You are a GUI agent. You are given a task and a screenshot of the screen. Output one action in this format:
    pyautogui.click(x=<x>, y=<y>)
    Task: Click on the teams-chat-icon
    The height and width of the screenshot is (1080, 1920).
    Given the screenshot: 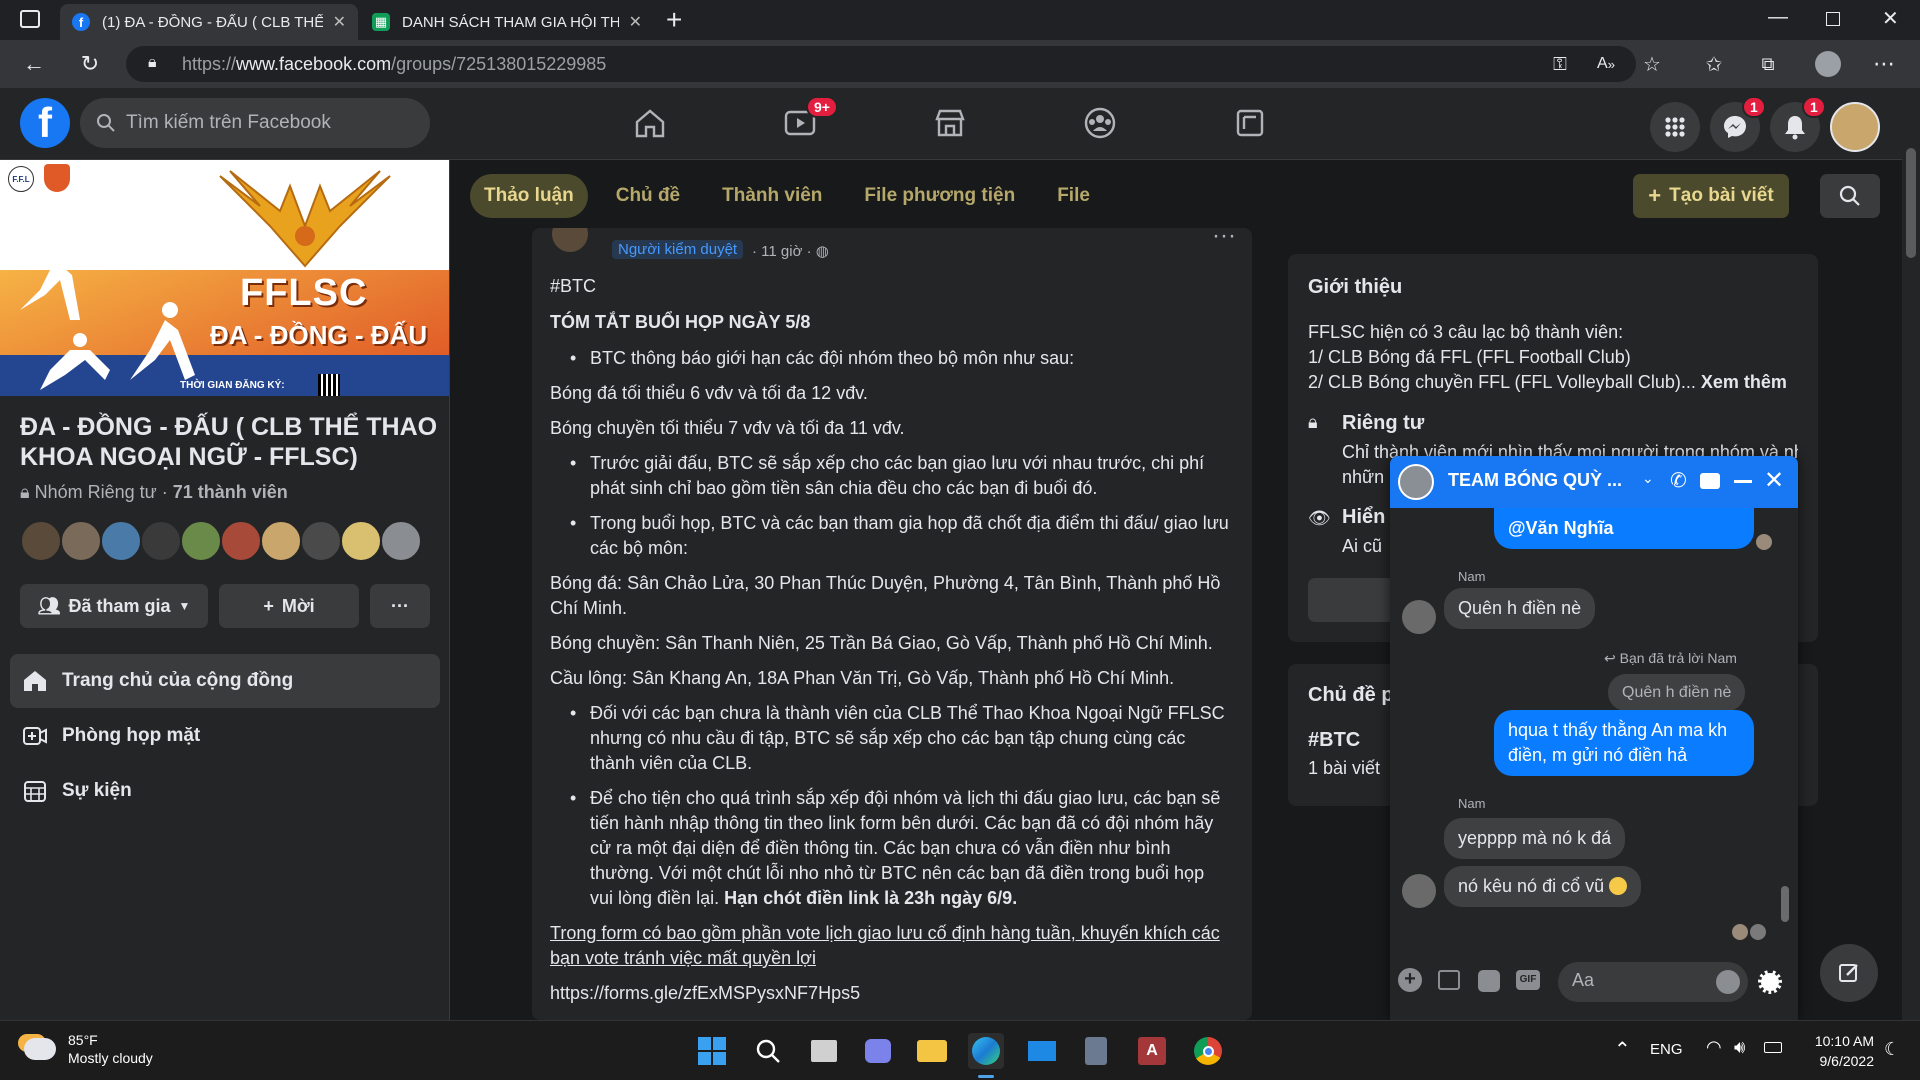 What is the action you would take?
    pyautogui.click(x=878, y=1051)
    